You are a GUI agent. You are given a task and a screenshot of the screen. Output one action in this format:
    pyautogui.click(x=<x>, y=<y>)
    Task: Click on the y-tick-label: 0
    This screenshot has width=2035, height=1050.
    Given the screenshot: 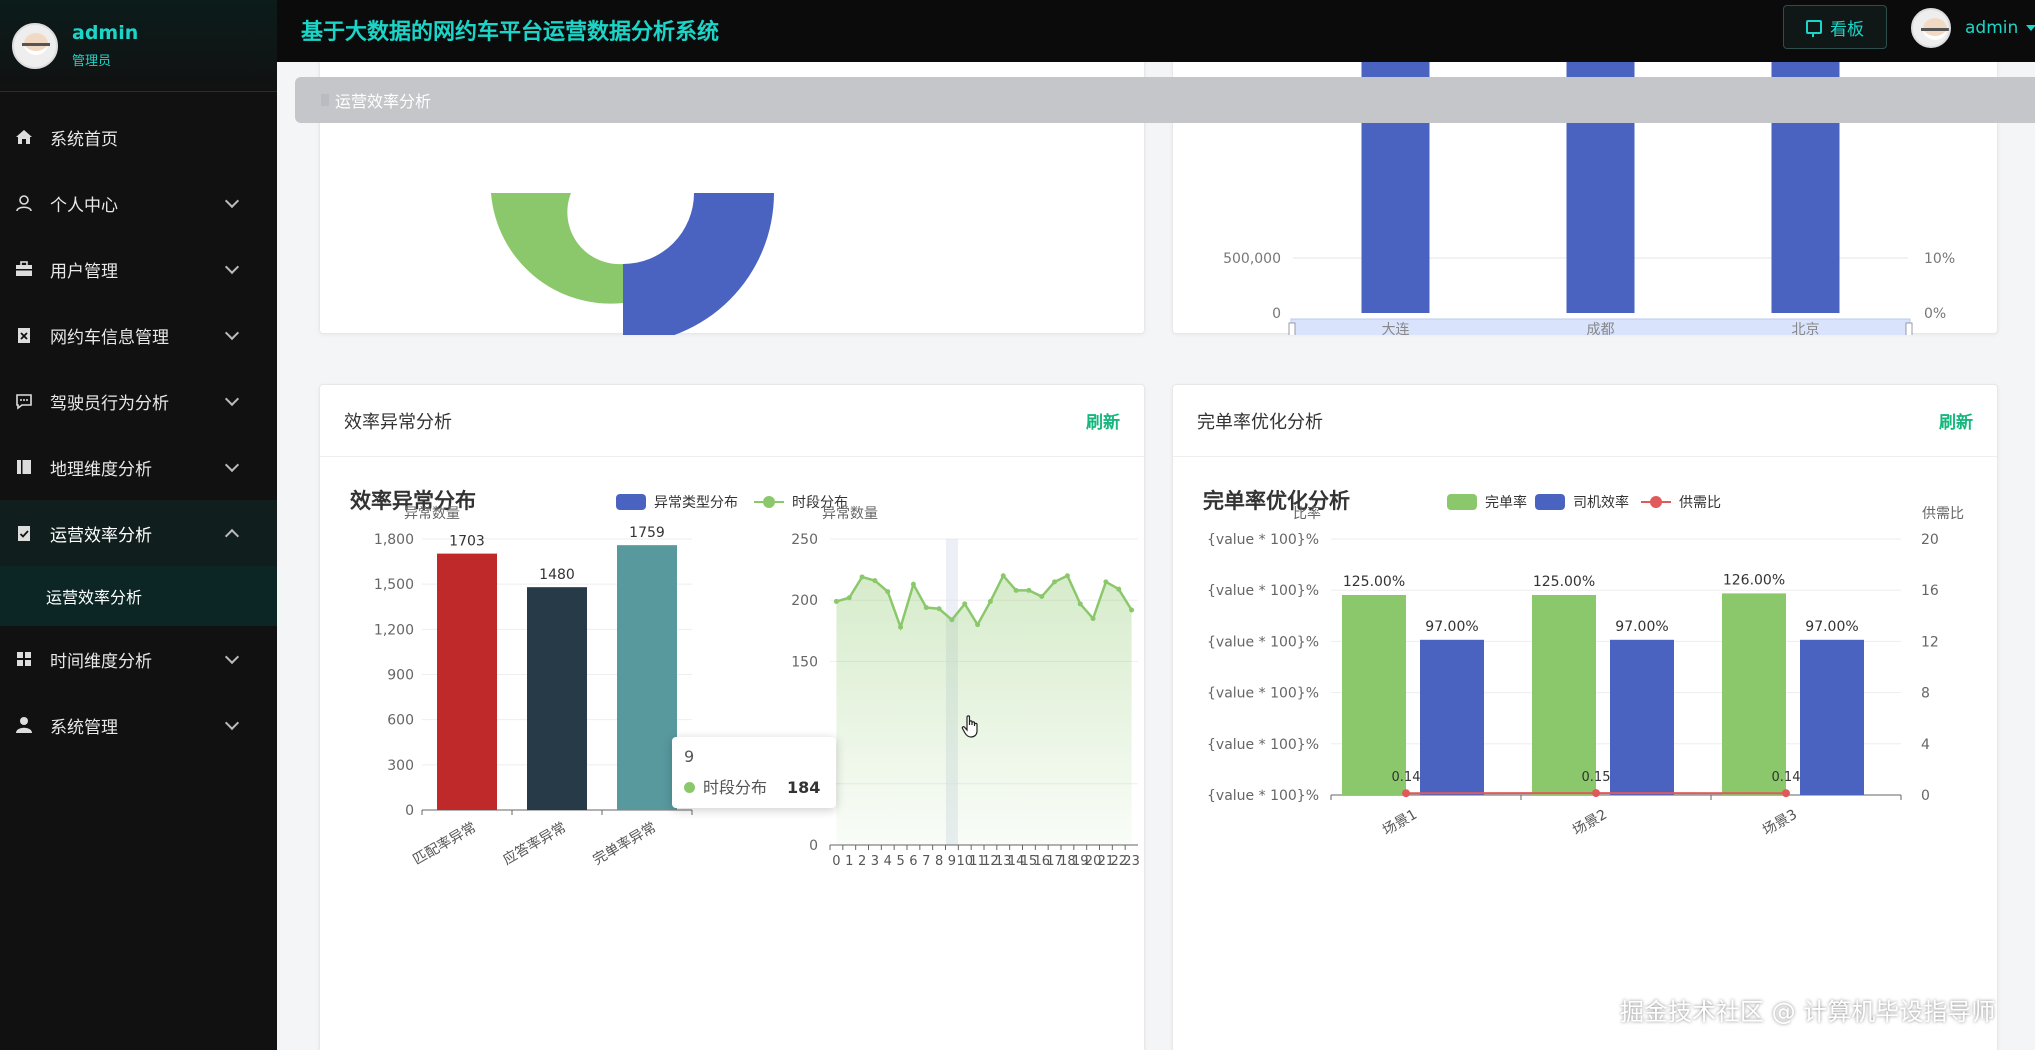 What is the action you would take?
    pyautogui.click(x=813, y=846)
    